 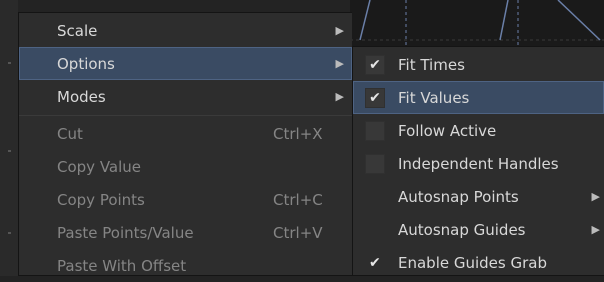 I want to click on menu-item-options: Options ▶, so click(x=185, y=63).